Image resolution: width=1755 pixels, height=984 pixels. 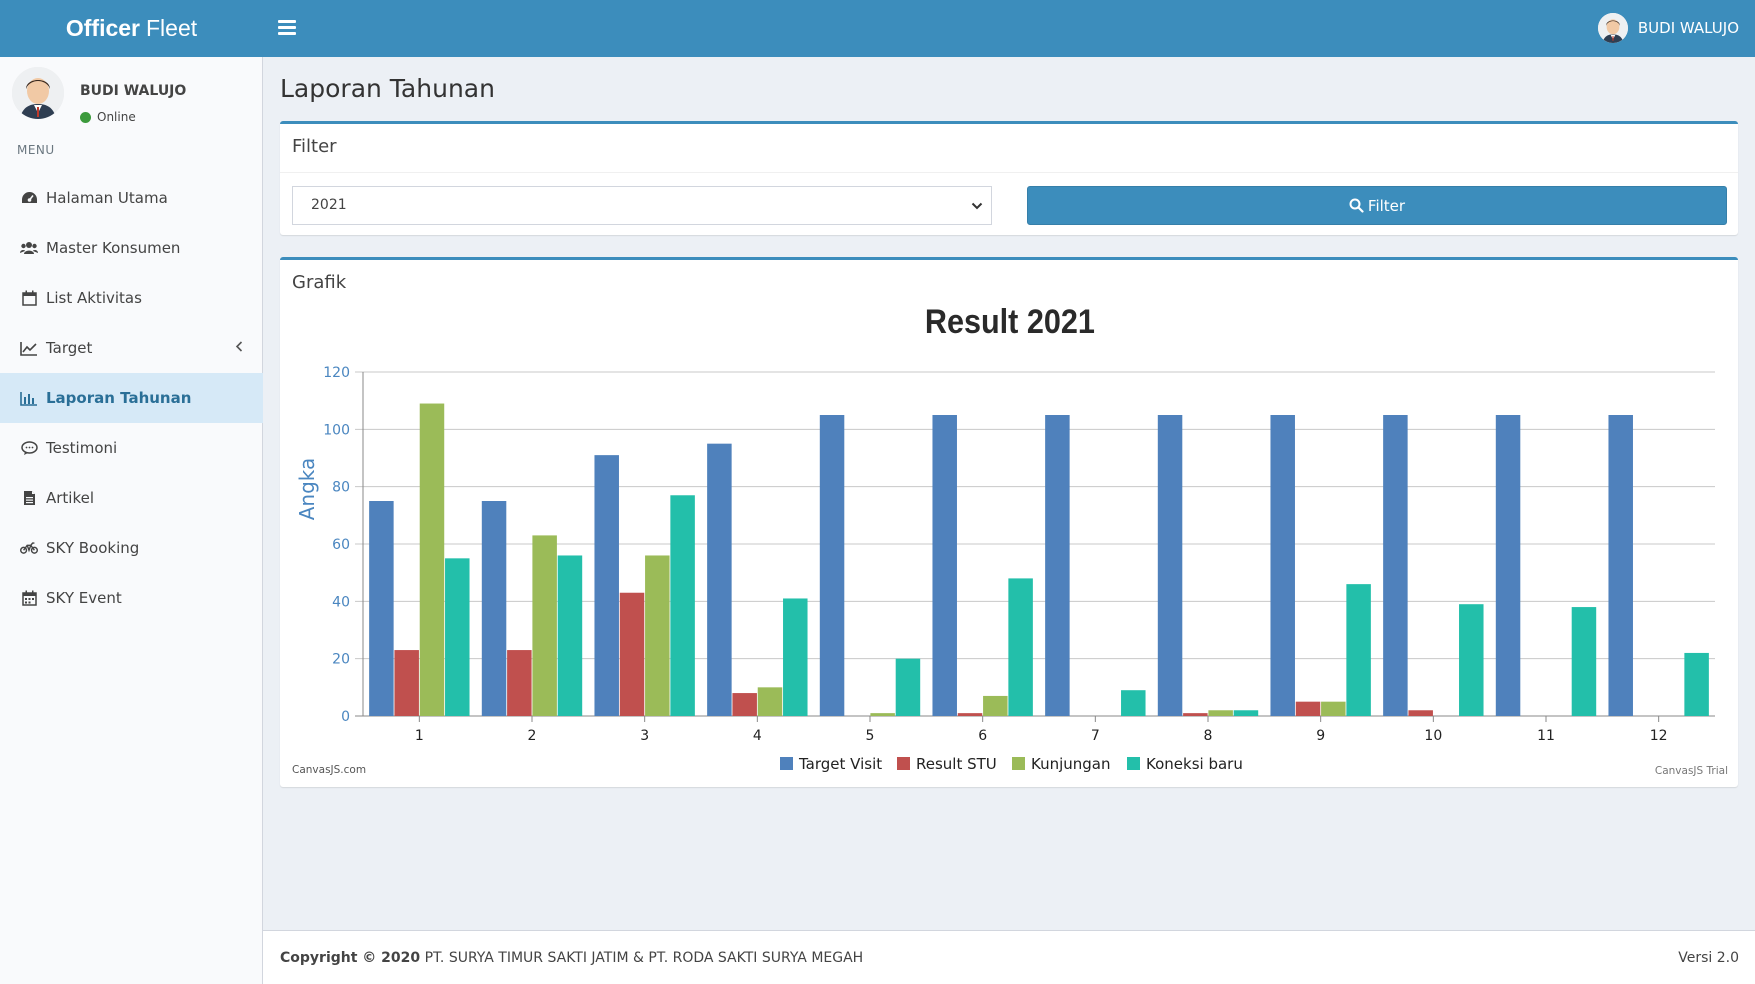 I want to click on user-status: Online, so click(x=108, y=117).